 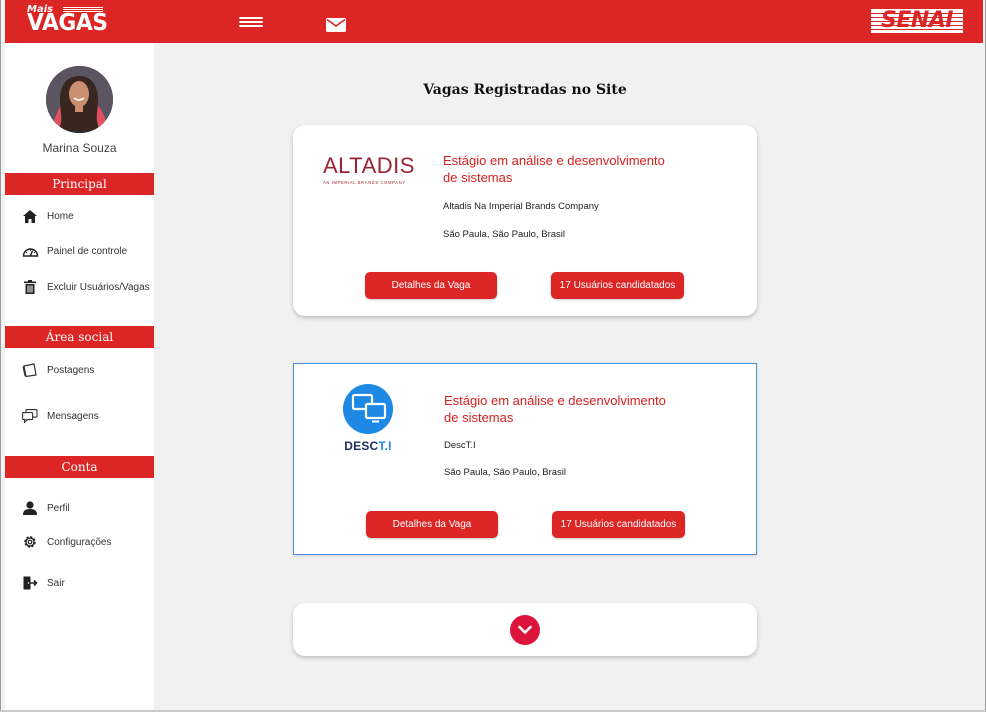 I want to click on altadis-logo-text: ALTADIS, so click(x=369, y=165).